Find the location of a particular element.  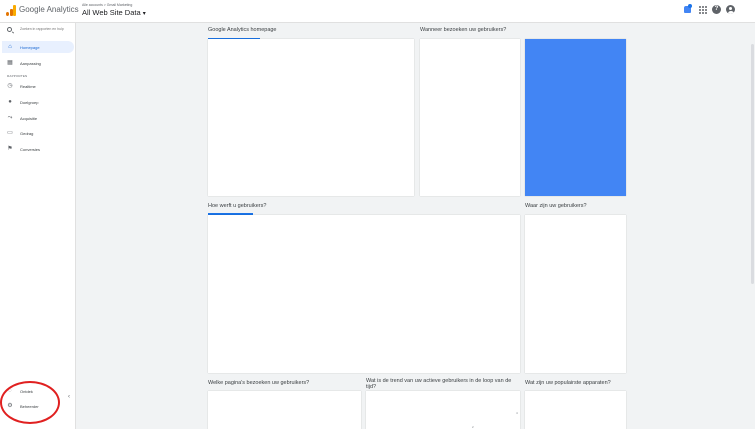

person-icon: ● is located at coordinates (10, 102).